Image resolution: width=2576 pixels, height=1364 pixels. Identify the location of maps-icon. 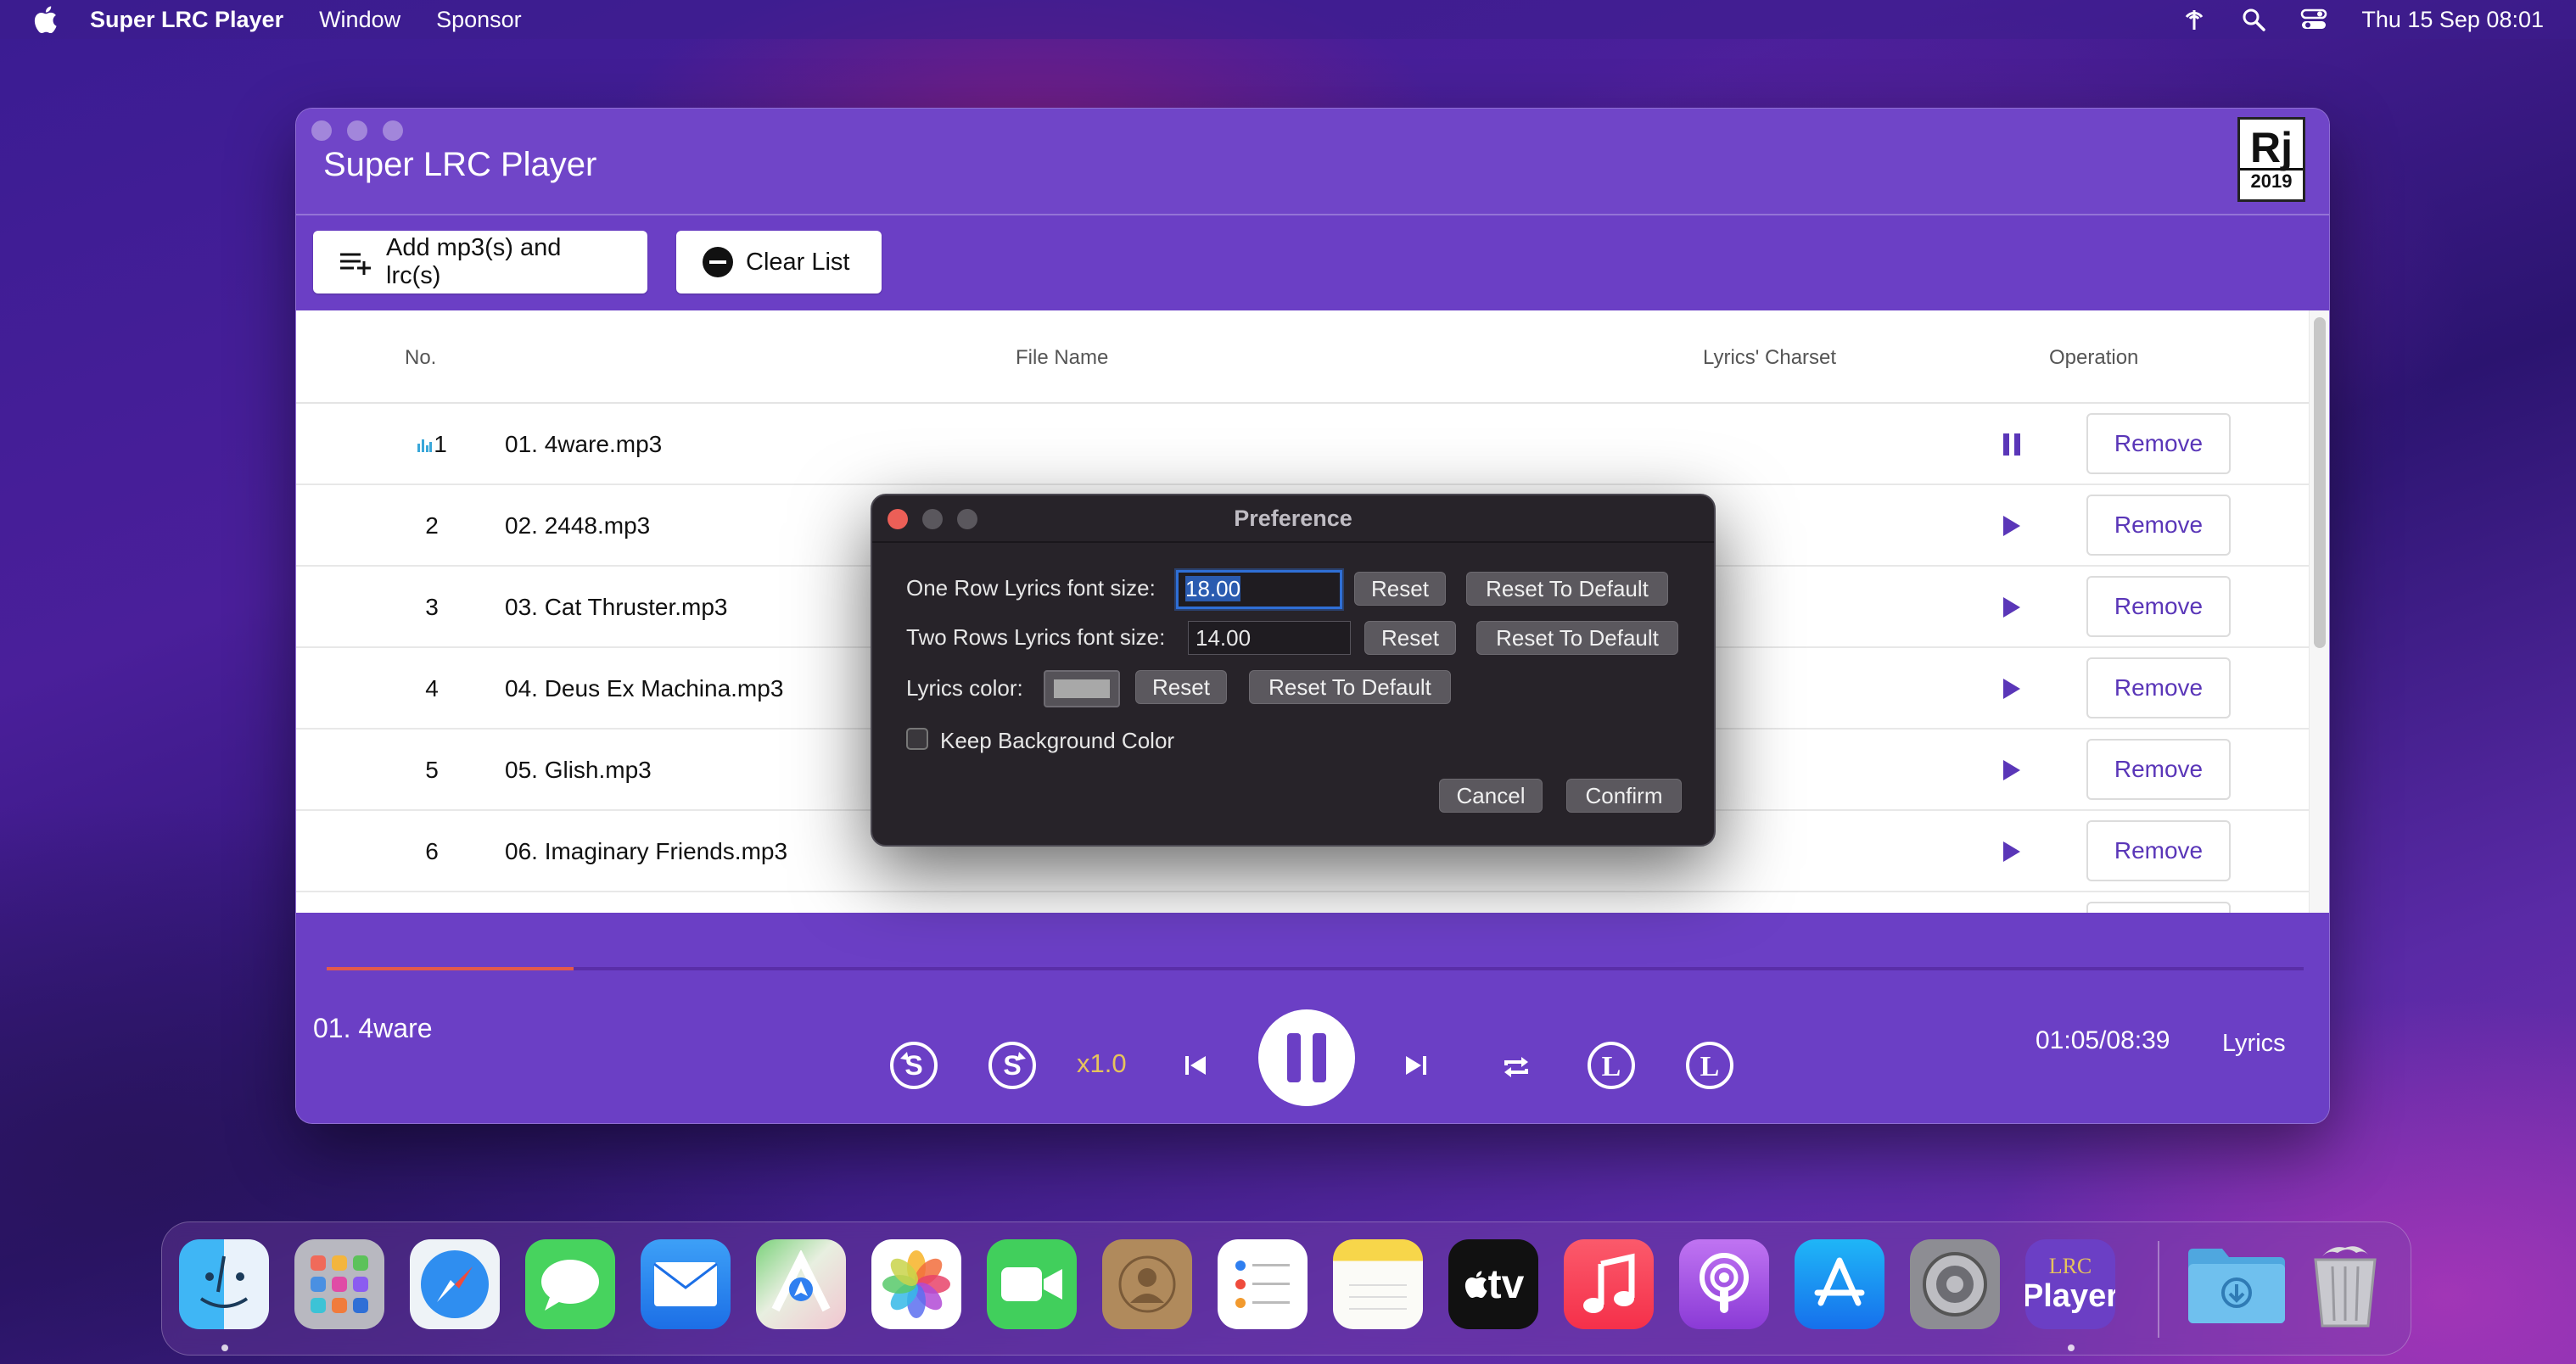
(801, 1284).